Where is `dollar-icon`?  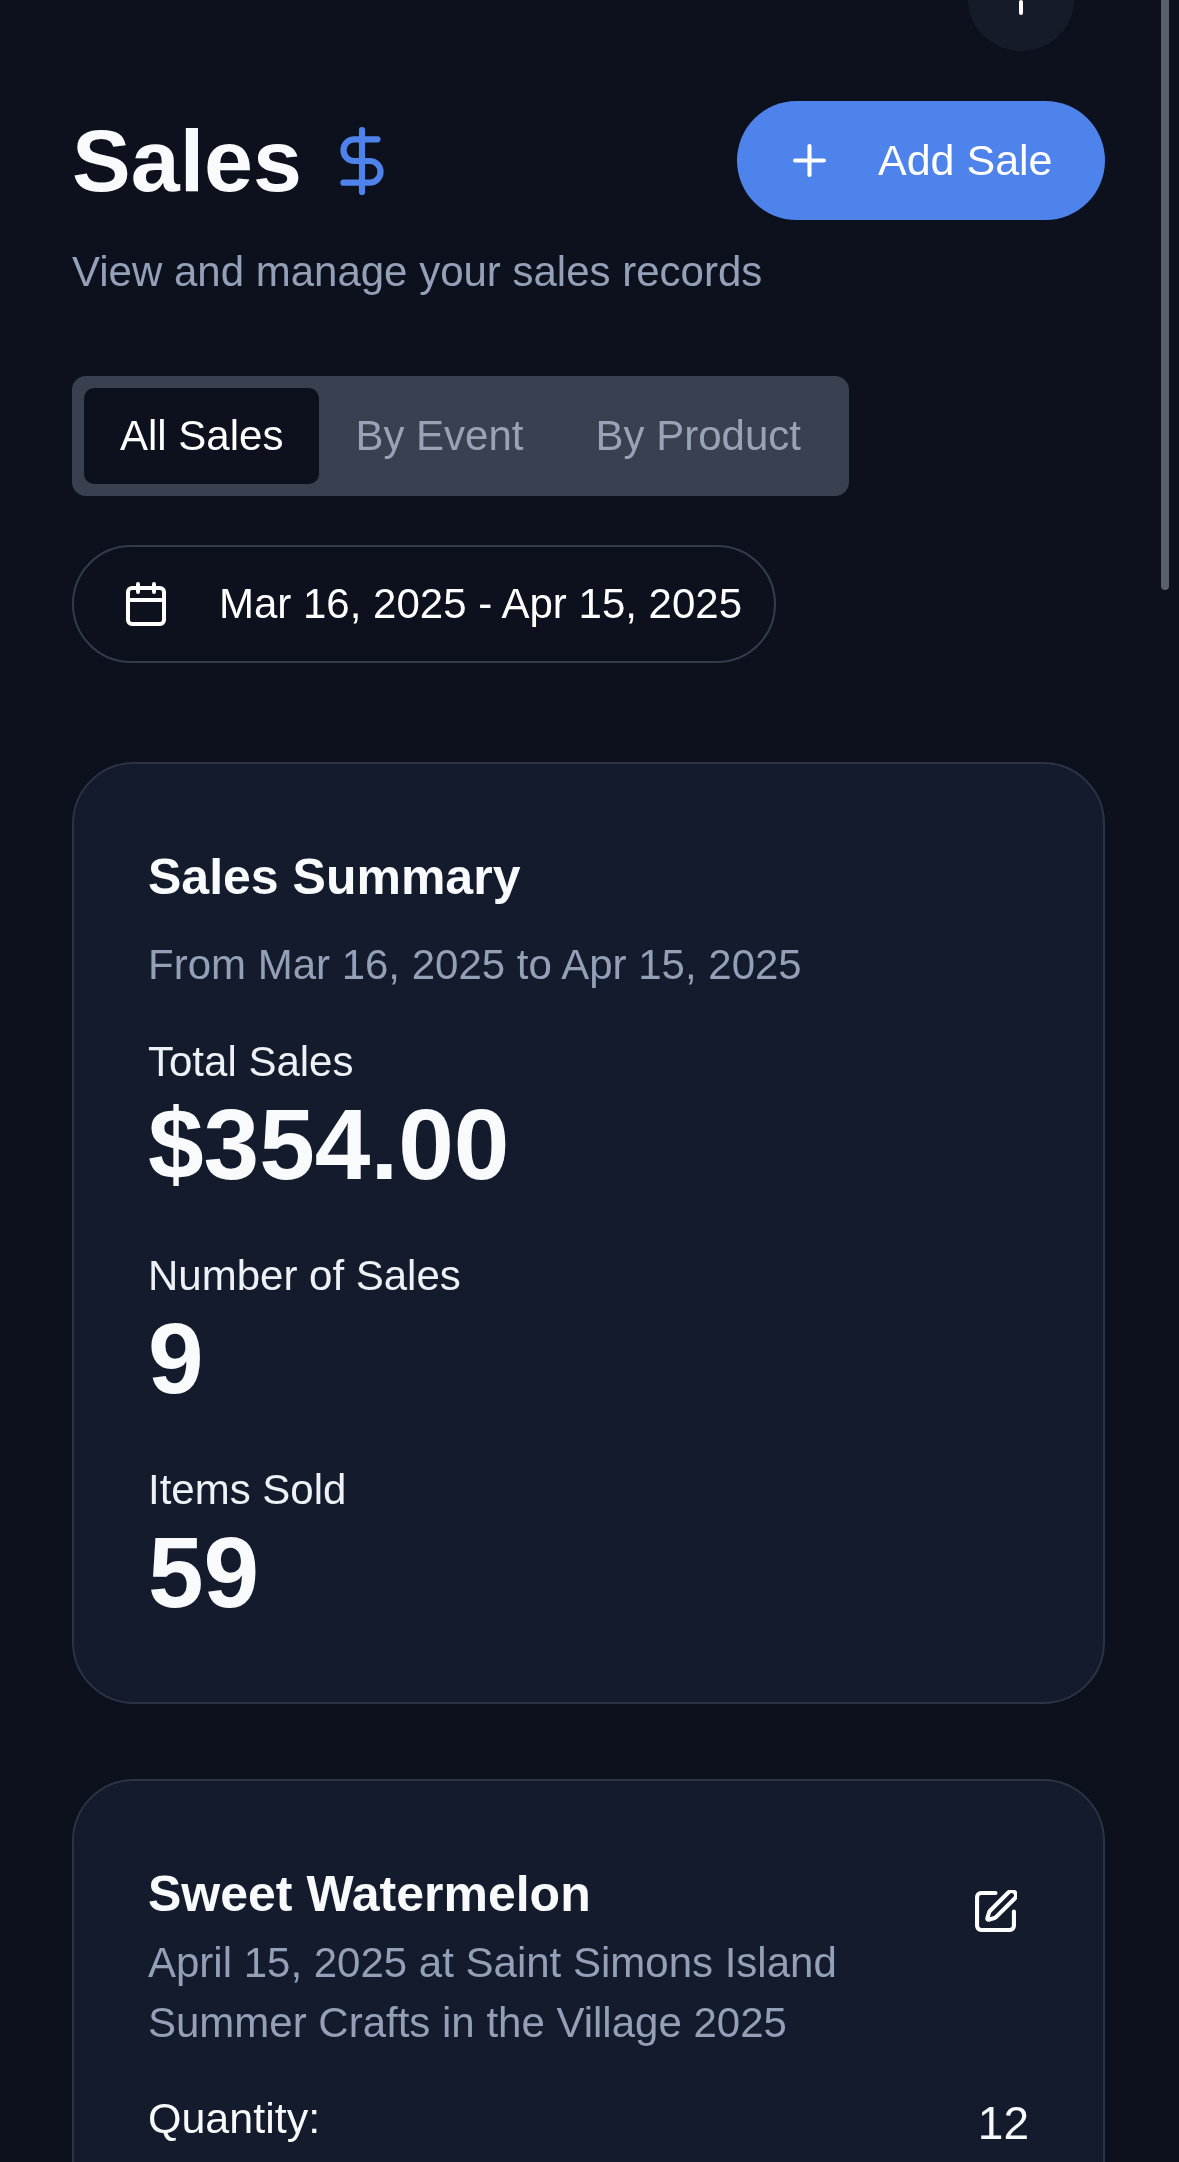 dollar-icon is located at coordinates (361, 160).